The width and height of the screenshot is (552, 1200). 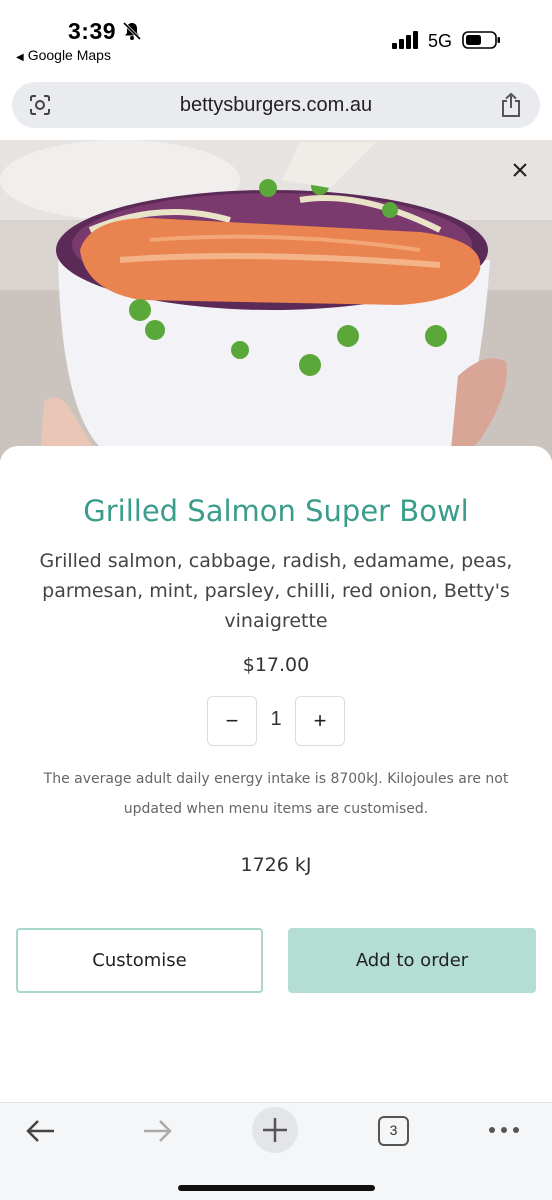 I want to click on customise-button: Customise, so click(x=139, y=960).